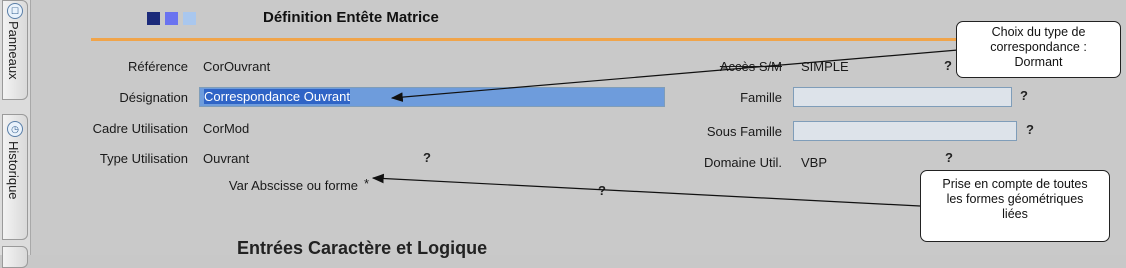 The width and height of the screenshot is (1126, 268). What do you see at coordinates (1038, 32) in the screenshot?
I see `callout-top-line-1: Choix du type de` at bounding box center [1038, 32].